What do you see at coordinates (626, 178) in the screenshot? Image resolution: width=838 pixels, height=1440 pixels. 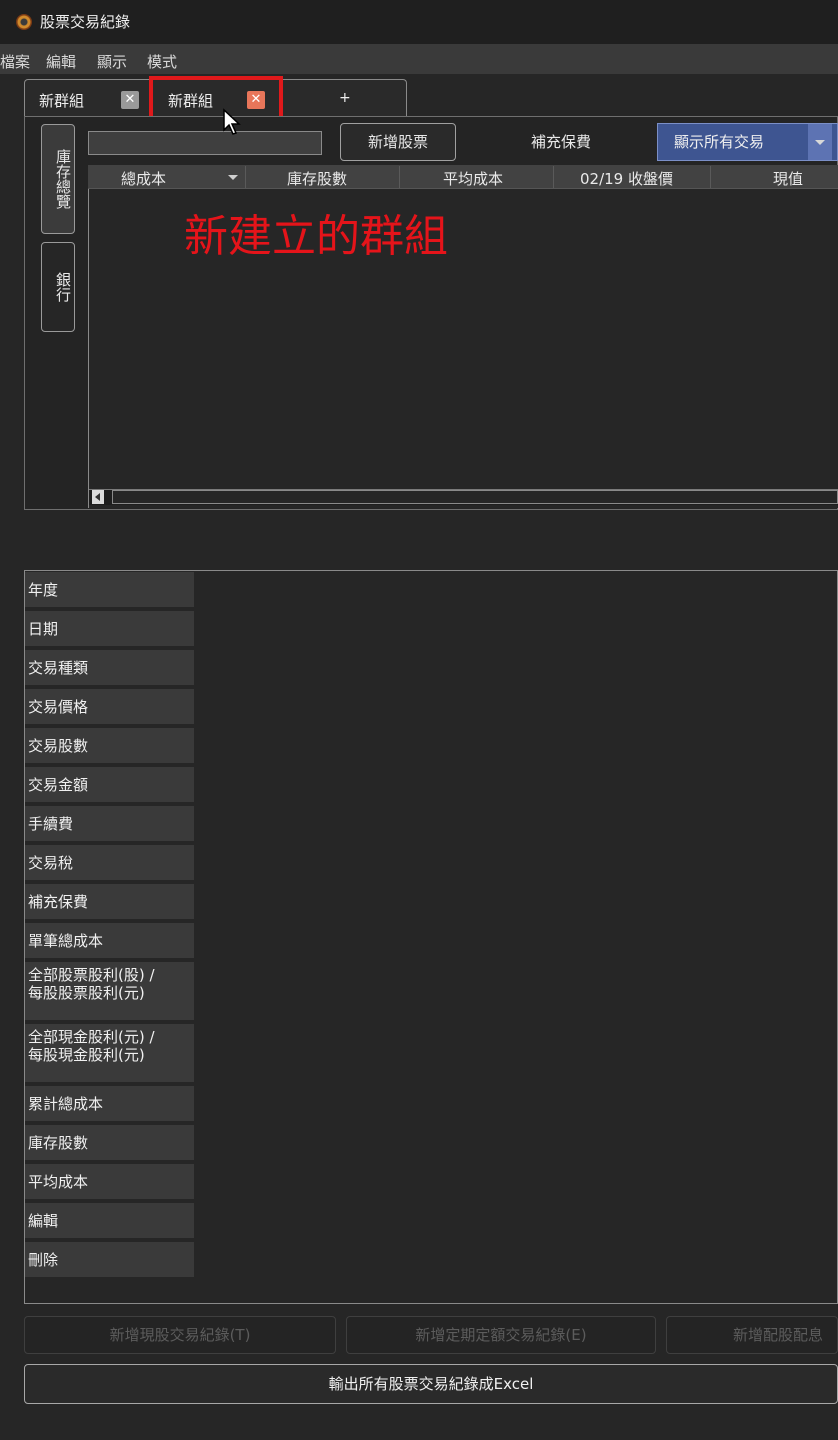 I see `column-header: 02/19 收盤價` at bounding box center [626, 178].